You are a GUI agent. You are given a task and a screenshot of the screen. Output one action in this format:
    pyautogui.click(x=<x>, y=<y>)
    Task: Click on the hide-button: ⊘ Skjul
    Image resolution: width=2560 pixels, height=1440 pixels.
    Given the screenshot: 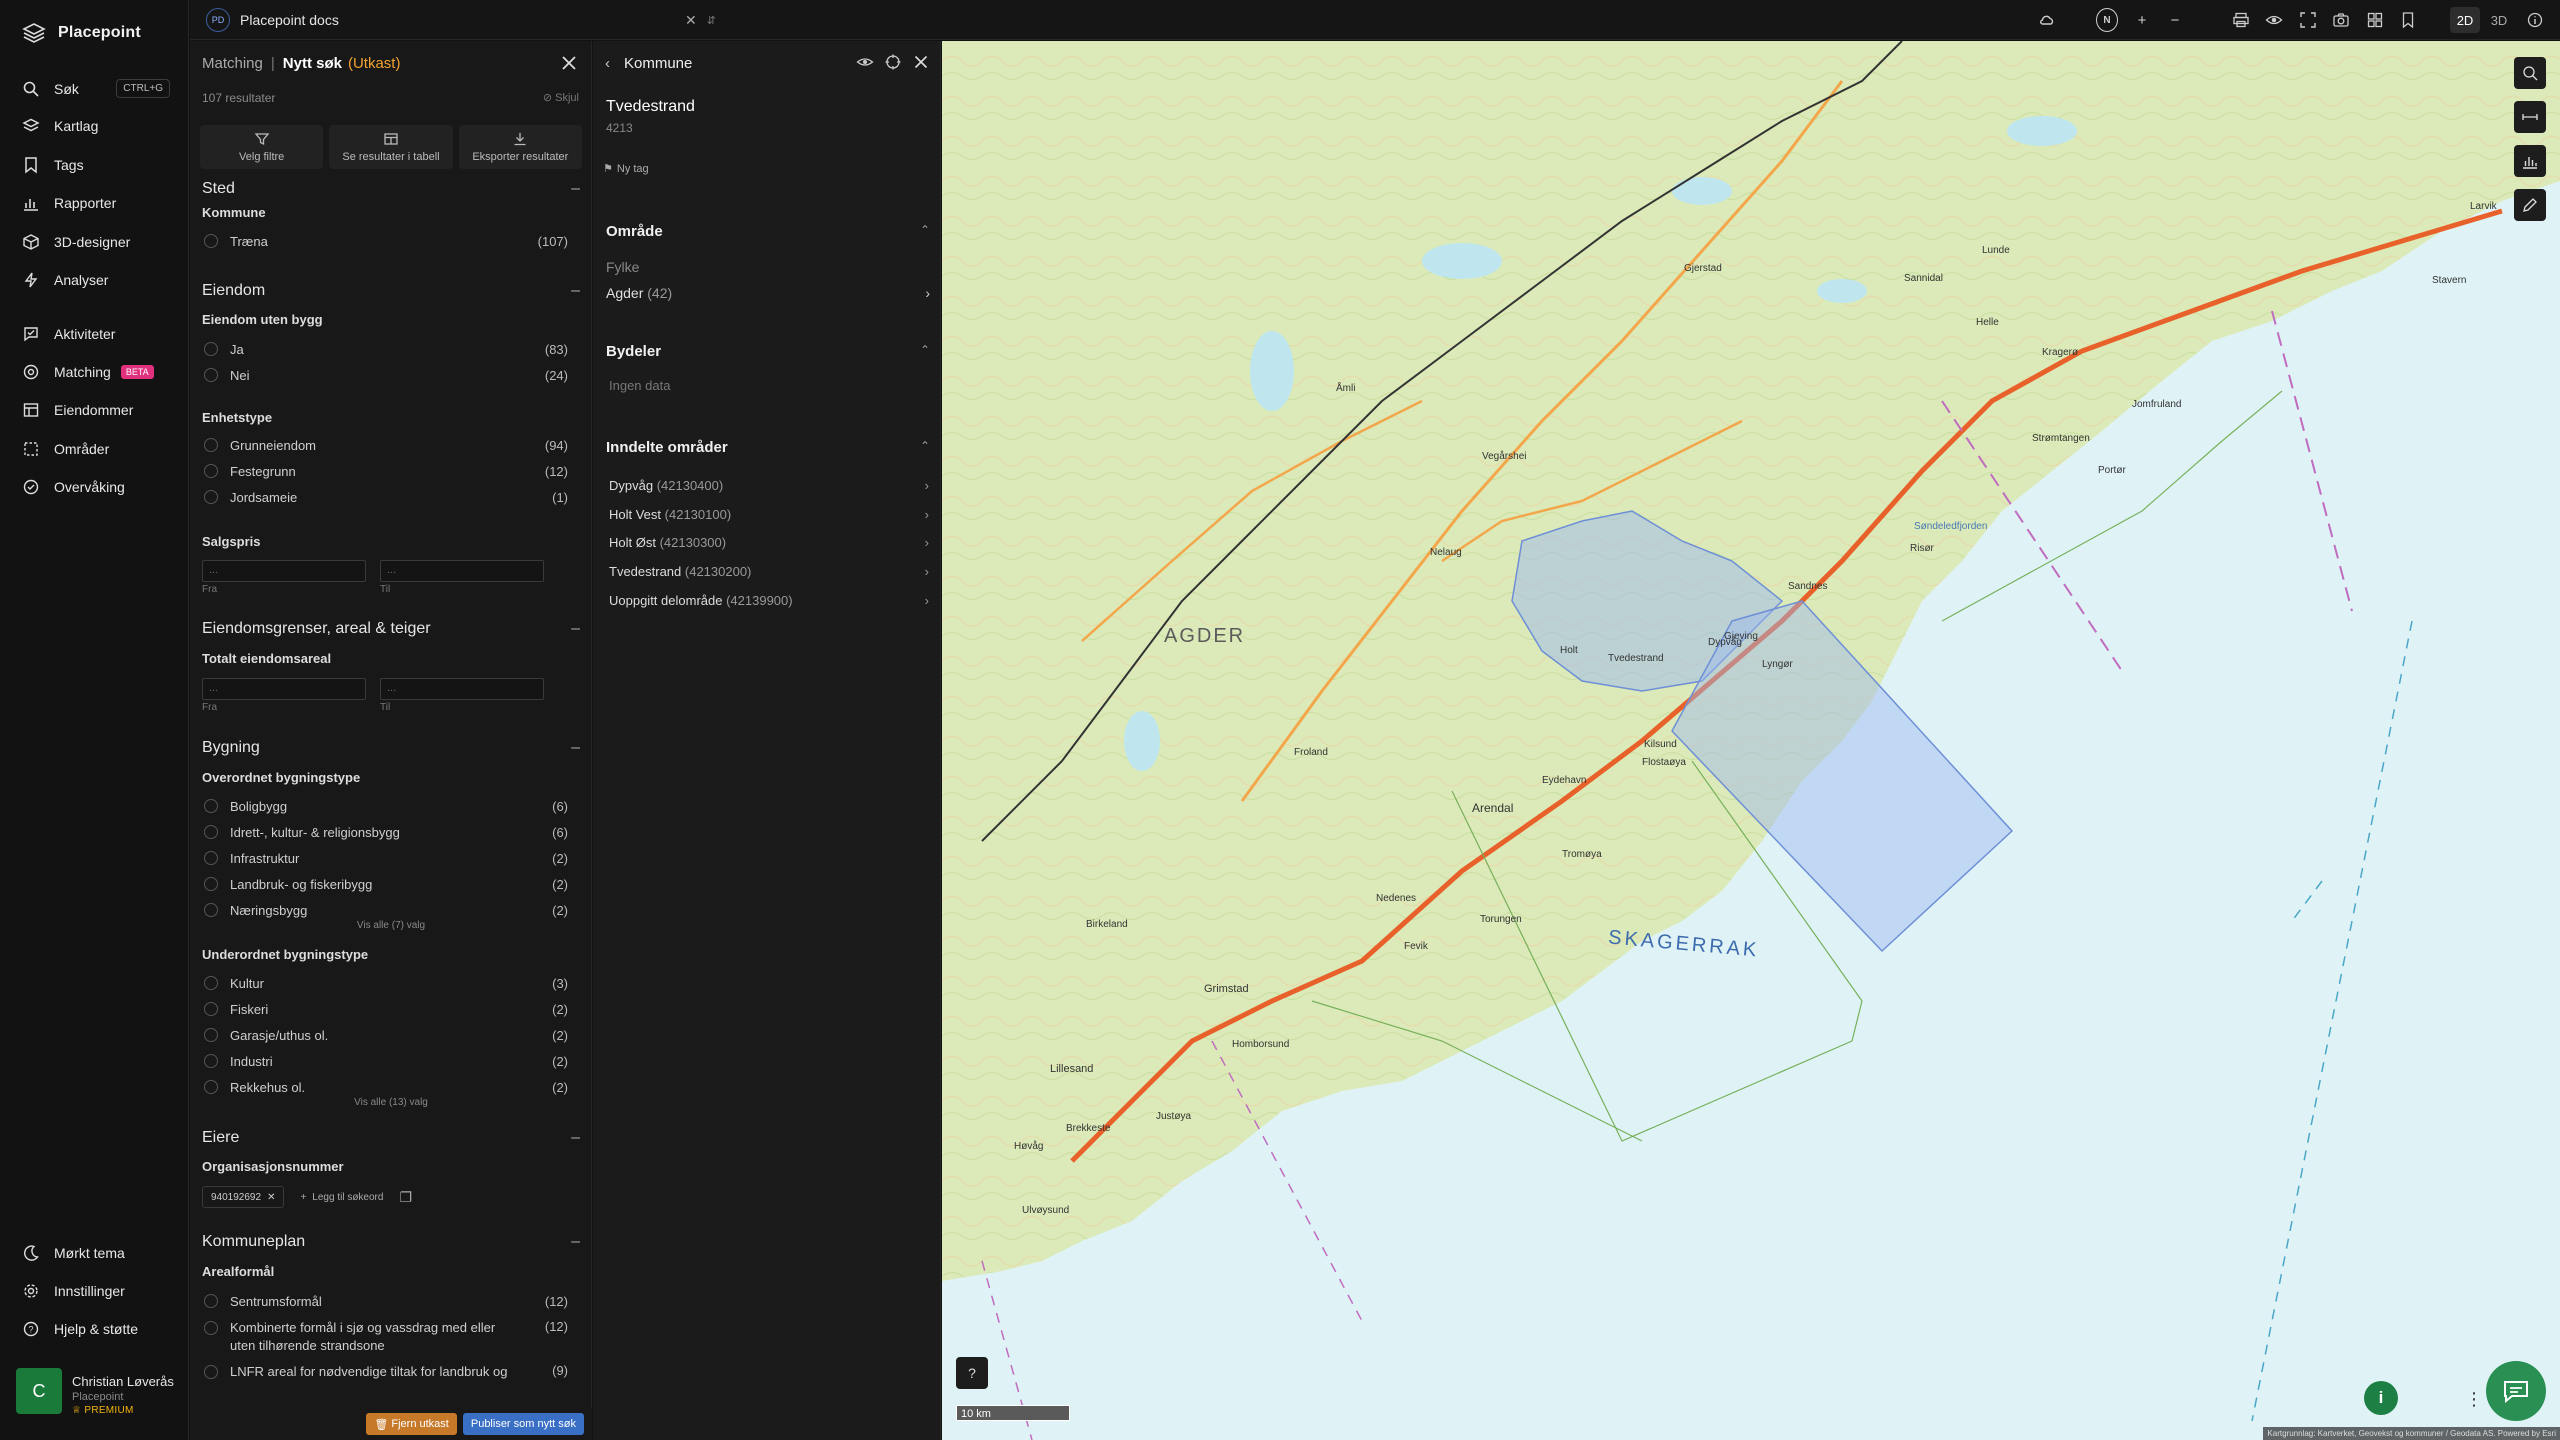 What is the action you would take?
    pyautogui.click(x=561, y=97)
    